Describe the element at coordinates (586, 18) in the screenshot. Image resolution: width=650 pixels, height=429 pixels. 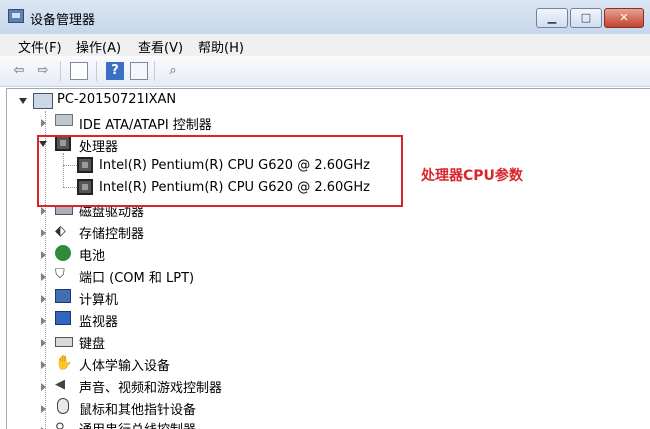
I see `maximize-button: □` at that location.